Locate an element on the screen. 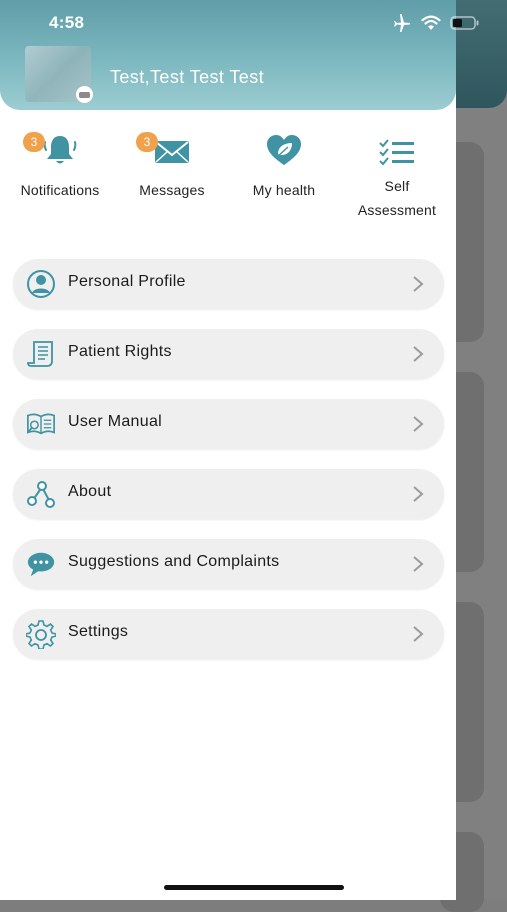 The height and width of the screenshot is (912, 507). menu-item-suggestions-complaints: Suggestions and Complaints is located at coordinates (228, 564).